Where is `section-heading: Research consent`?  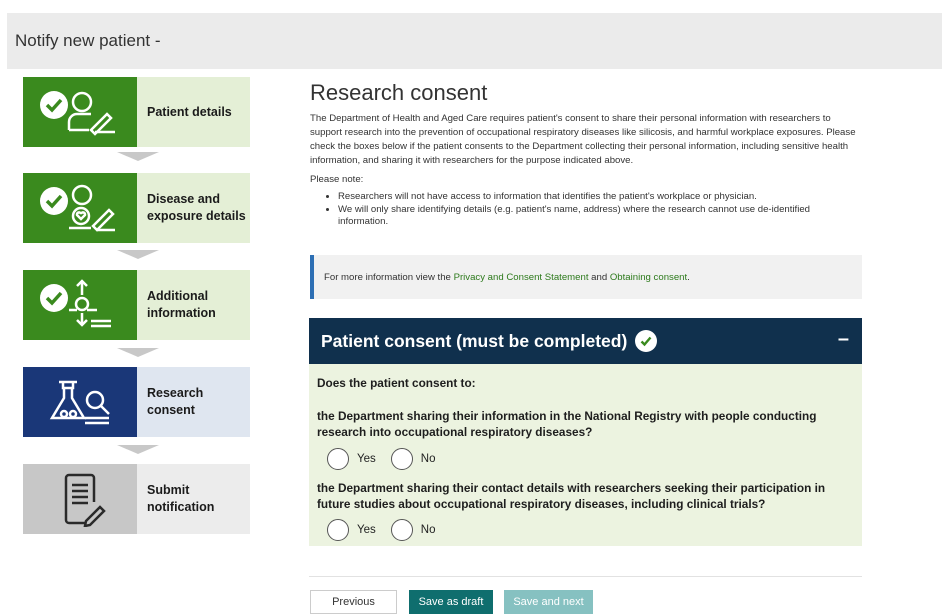 section-heading: Research consent is located at coordinates (399, 92).